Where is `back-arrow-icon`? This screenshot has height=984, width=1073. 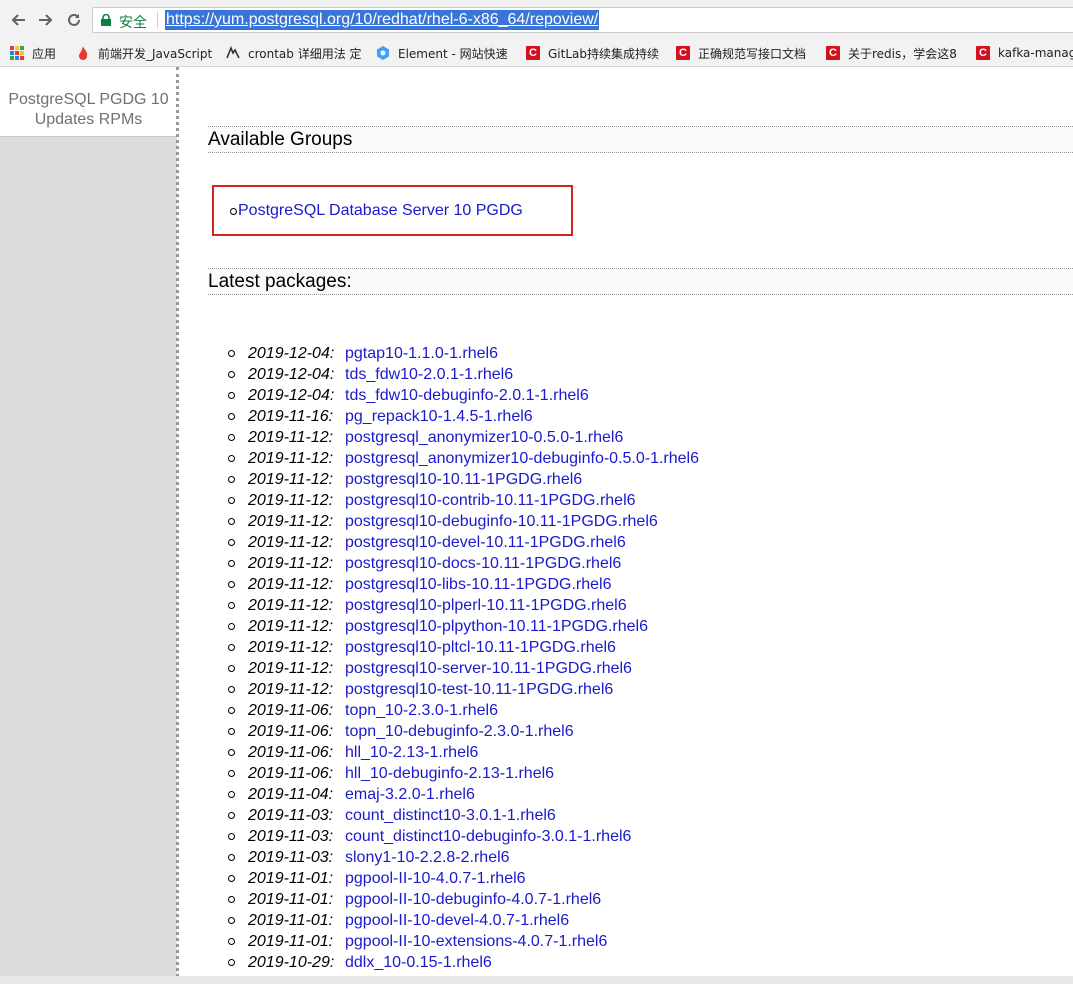 back-arrow-icon is located at coordinates (18, 20).